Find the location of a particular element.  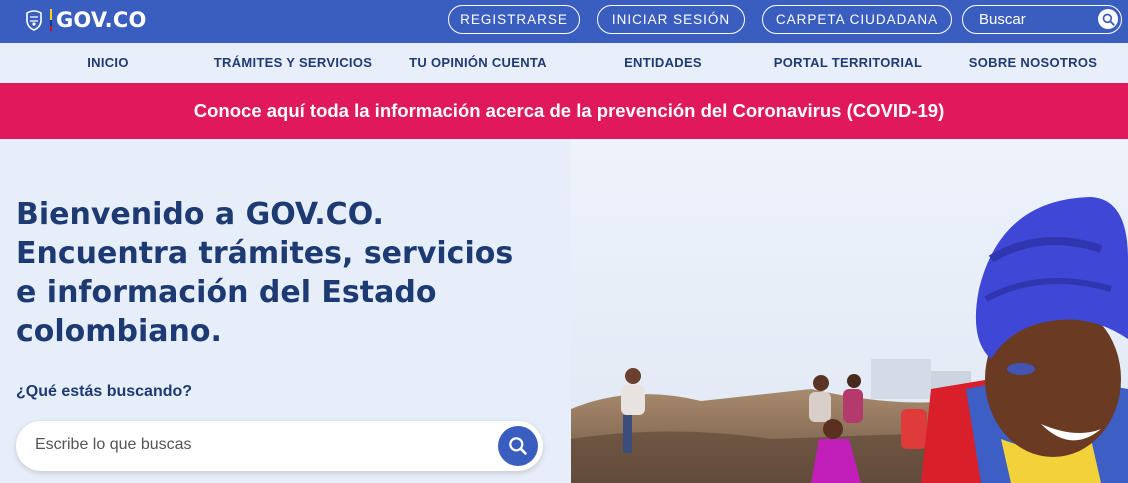

hero-search-input is located at coordinates (255, 445).